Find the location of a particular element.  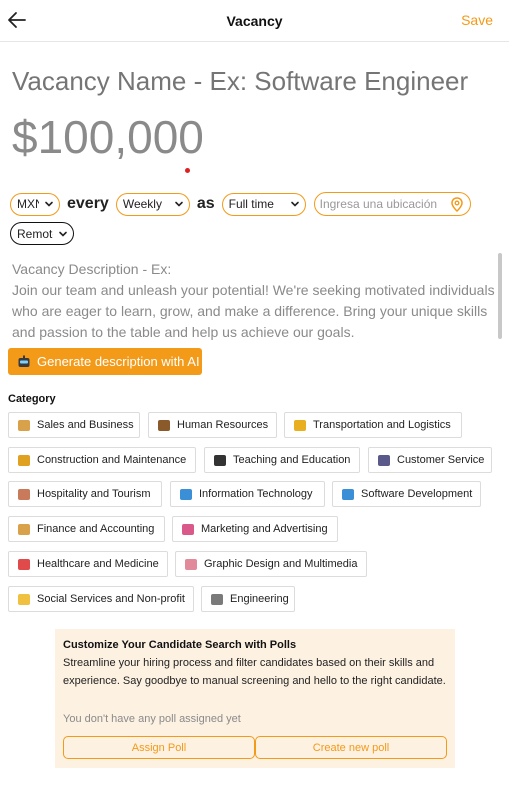

category-chip: Sales and Business is located at coordinates (74, 425).